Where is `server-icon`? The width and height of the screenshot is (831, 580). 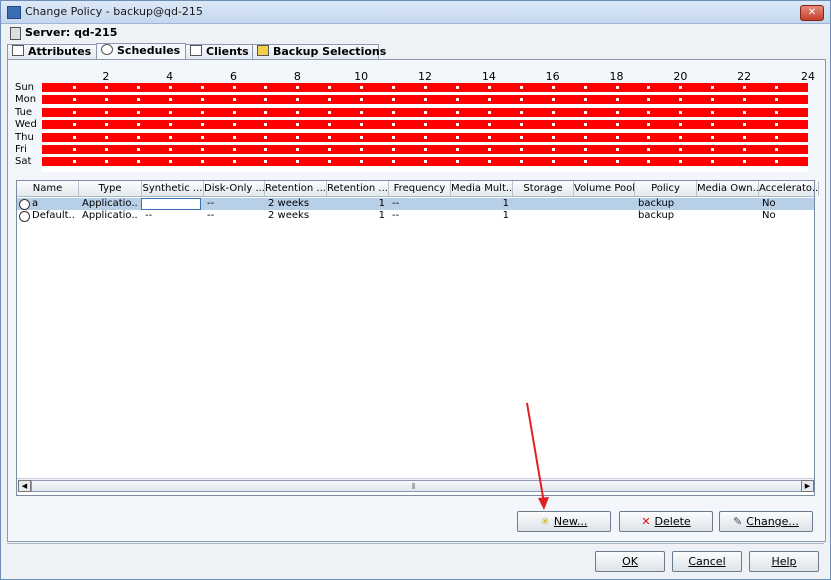 server-icon is located at coordinates (15, 33).